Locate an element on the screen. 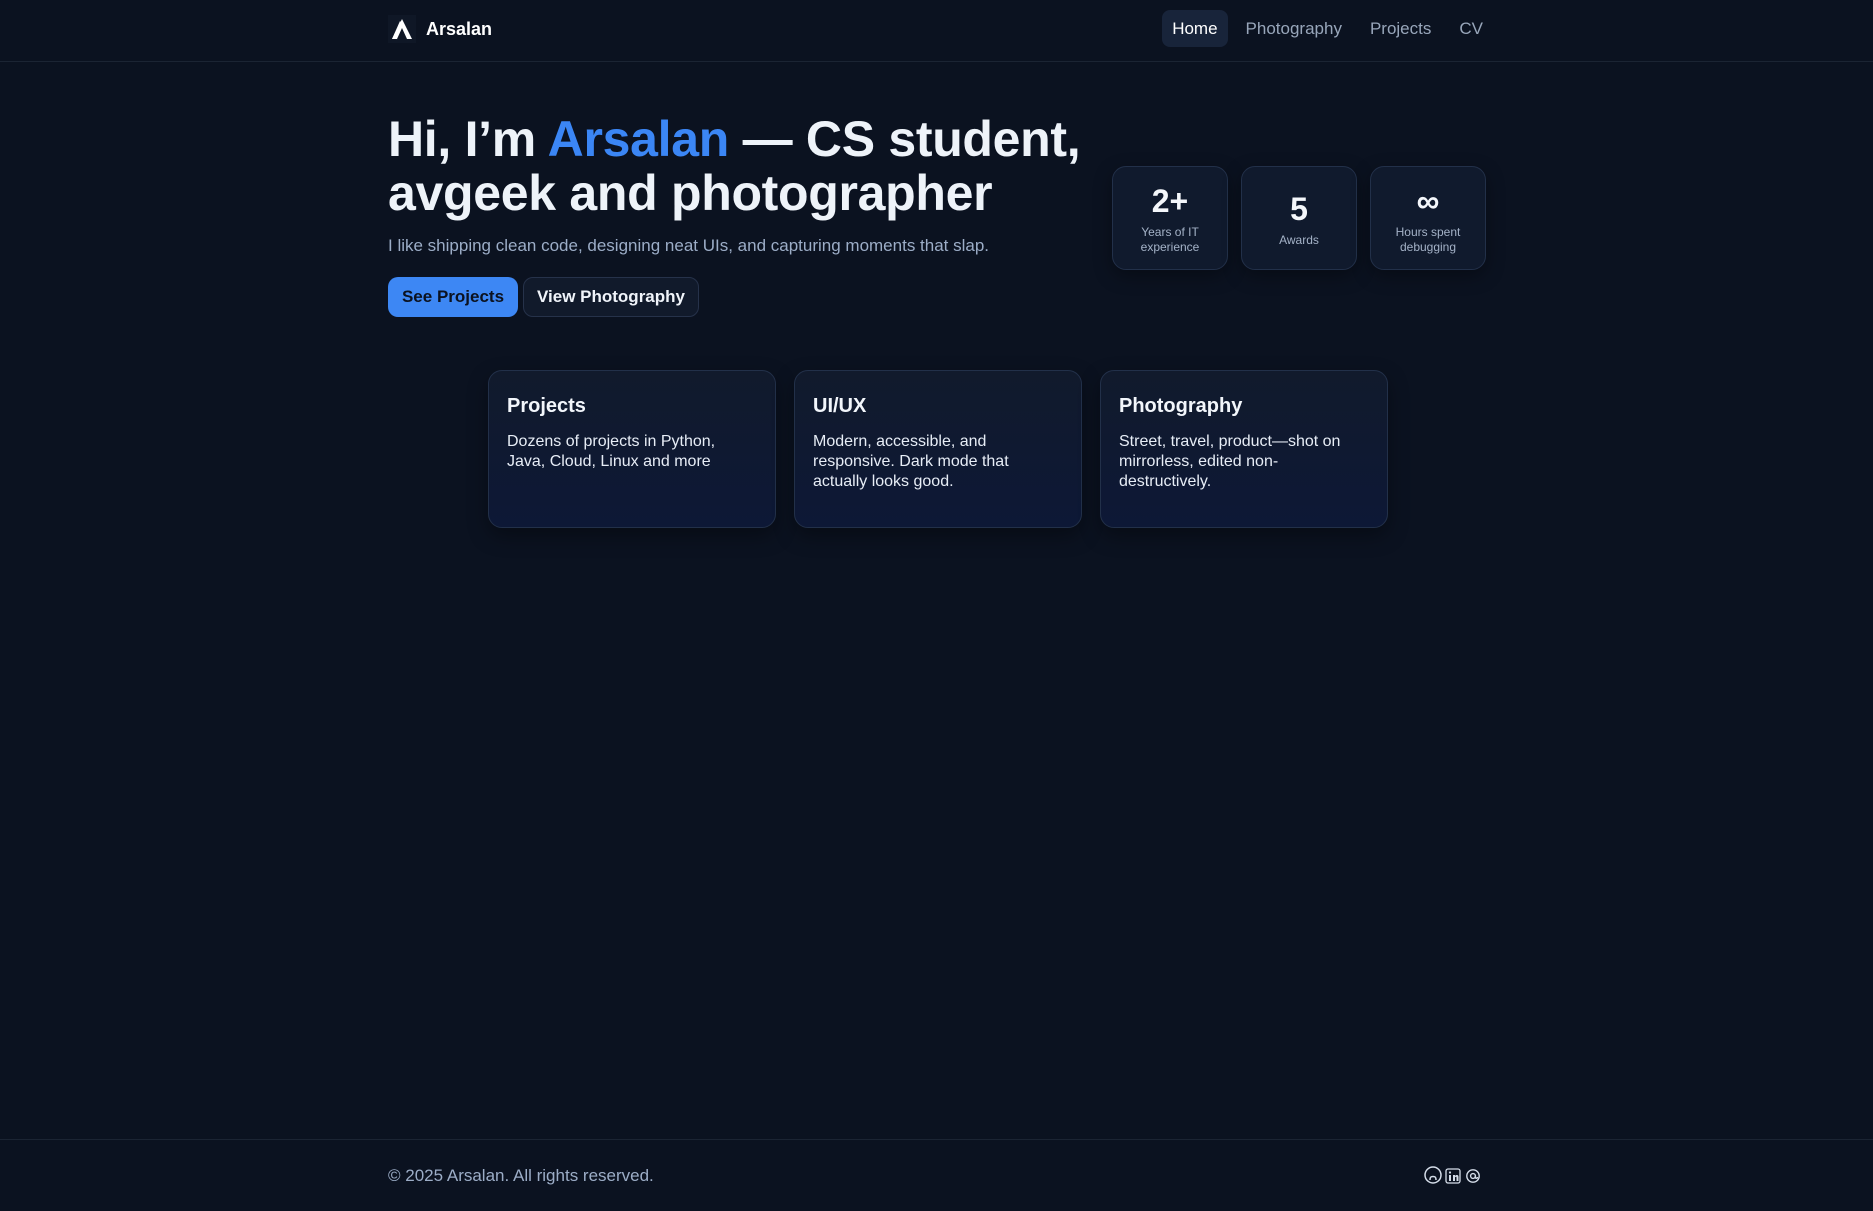  footer-copyright: © 2025 Arsalan. All rights reserved. is located at coordinates (521, 1175).